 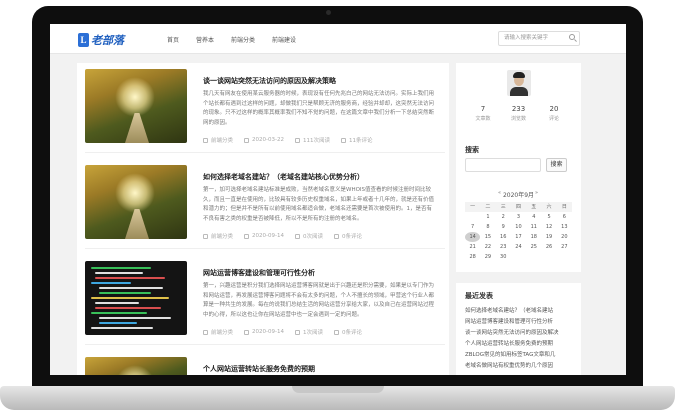 I want to click on calendar-day: 2, so click(x=503, y=217).